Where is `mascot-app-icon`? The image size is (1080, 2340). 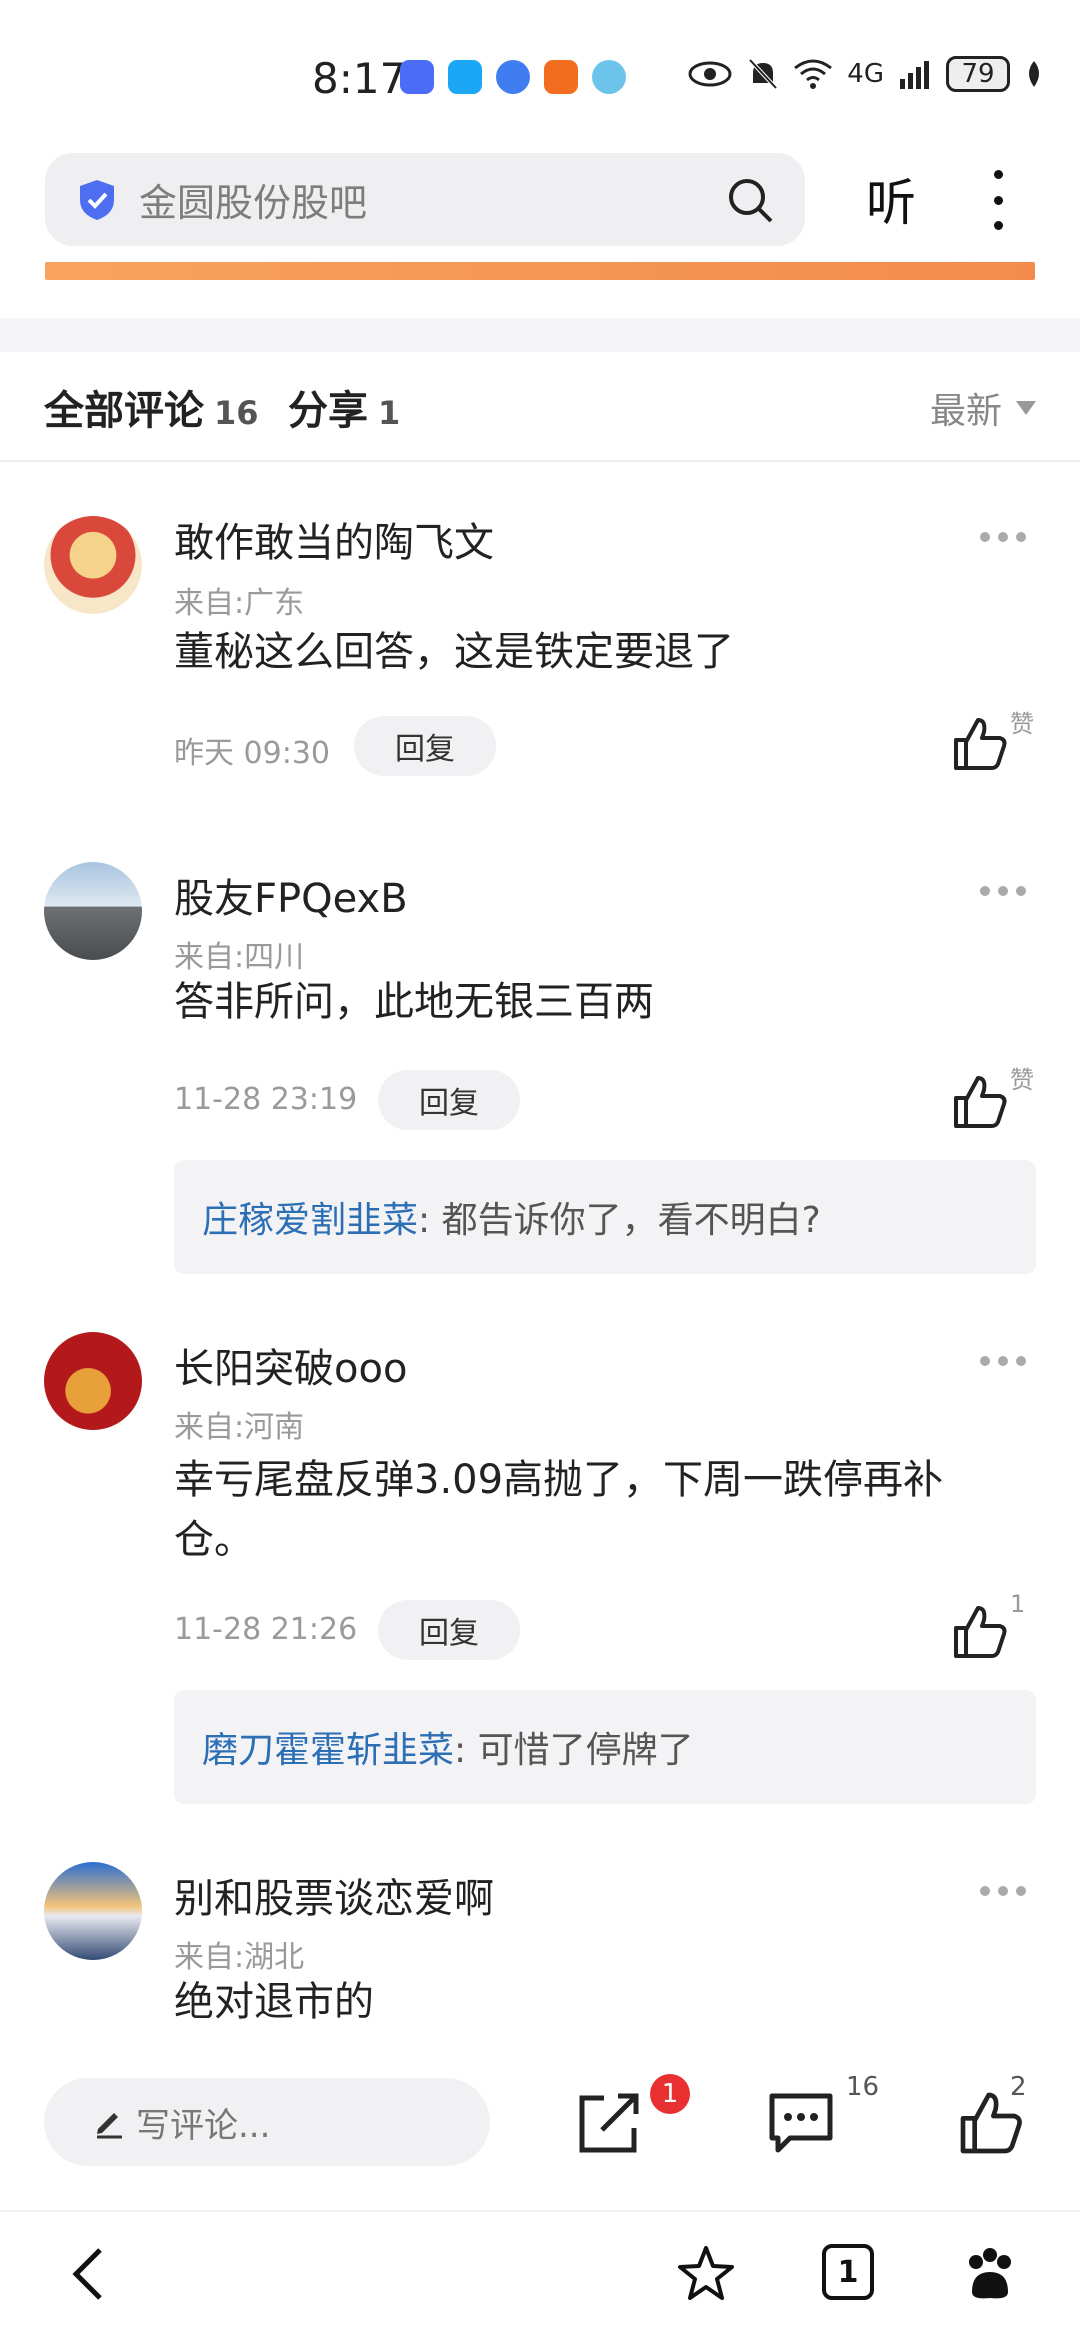
mascot-app-icon is located at coordinates (609, 77).